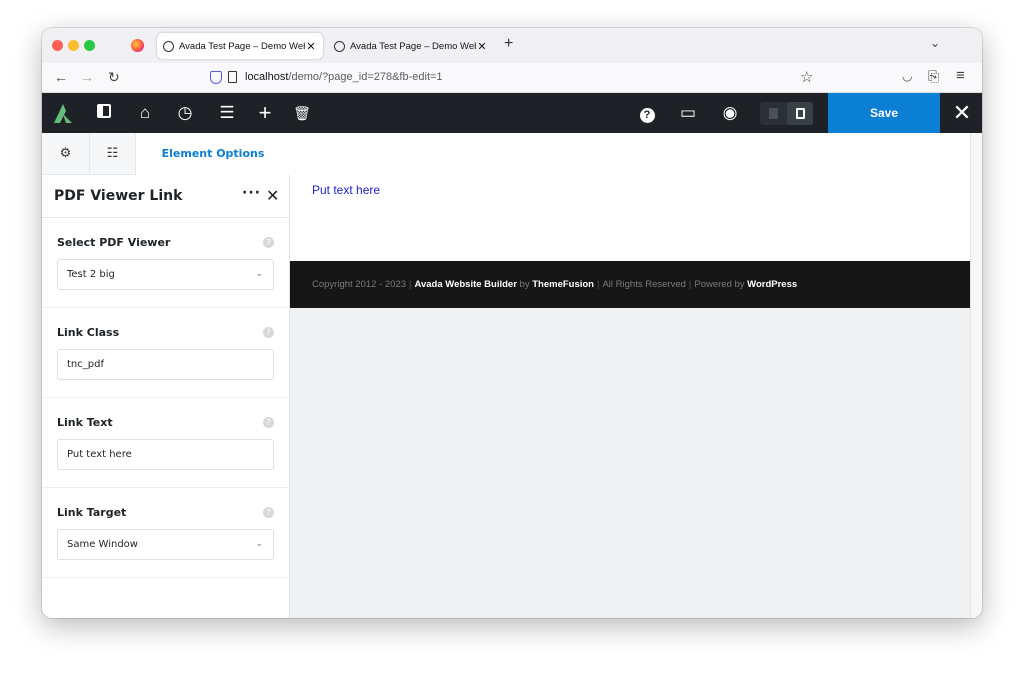  What do you see at coordinates (92, 512) in the screenshot?
I see `option-label: Link Target` at bounding box center [92, 512].